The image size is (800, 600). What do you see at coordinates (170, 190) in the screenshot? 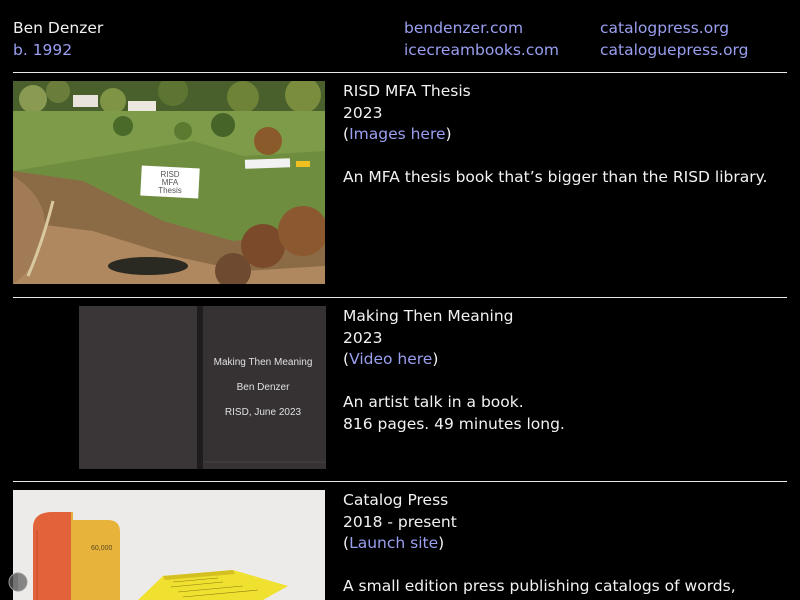
I see `svg-text: Thesis` at bounding box center [170, 190].